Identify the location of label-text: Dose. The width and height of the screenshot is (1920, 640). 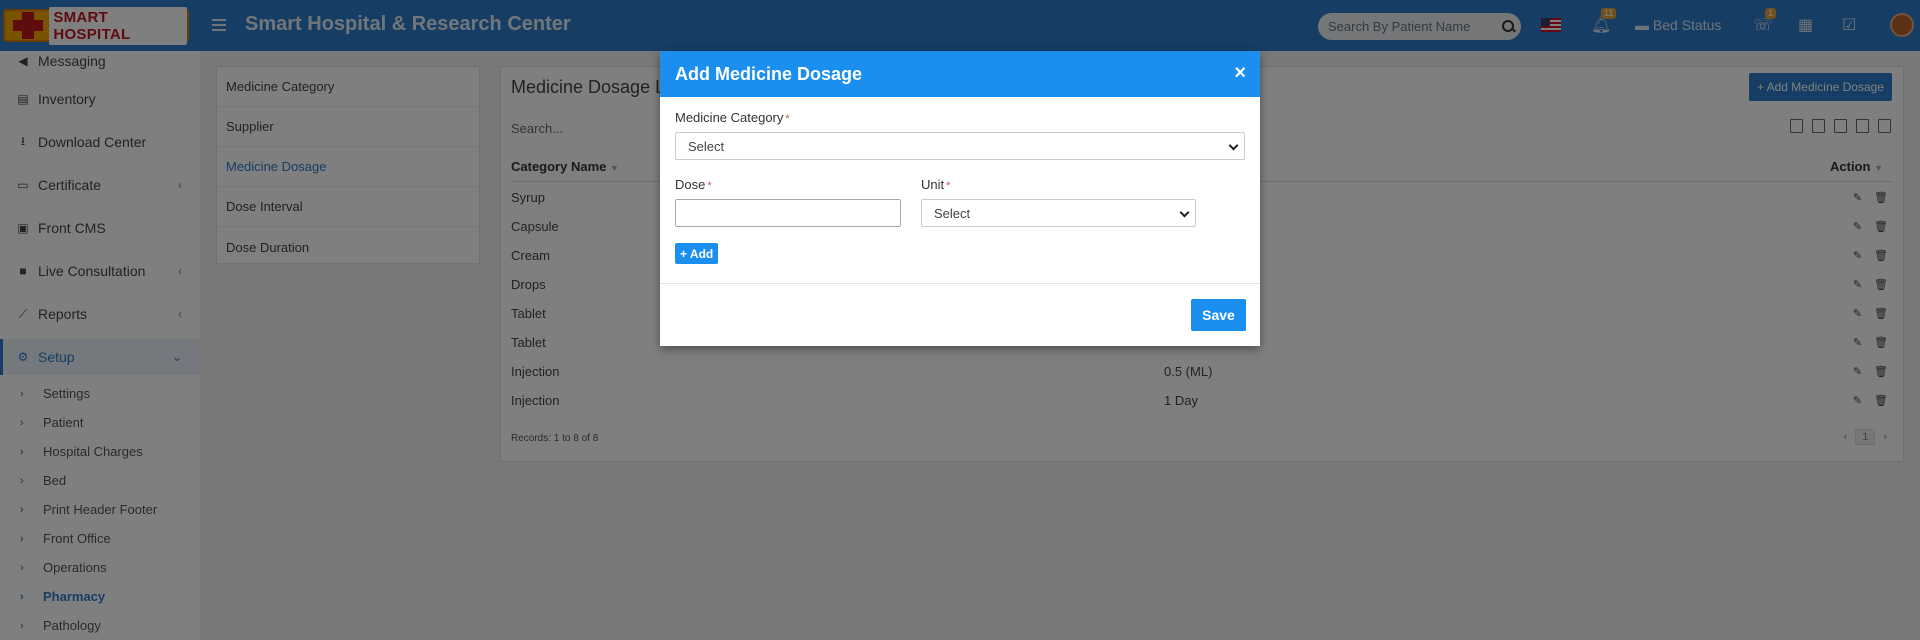
(690, 184).